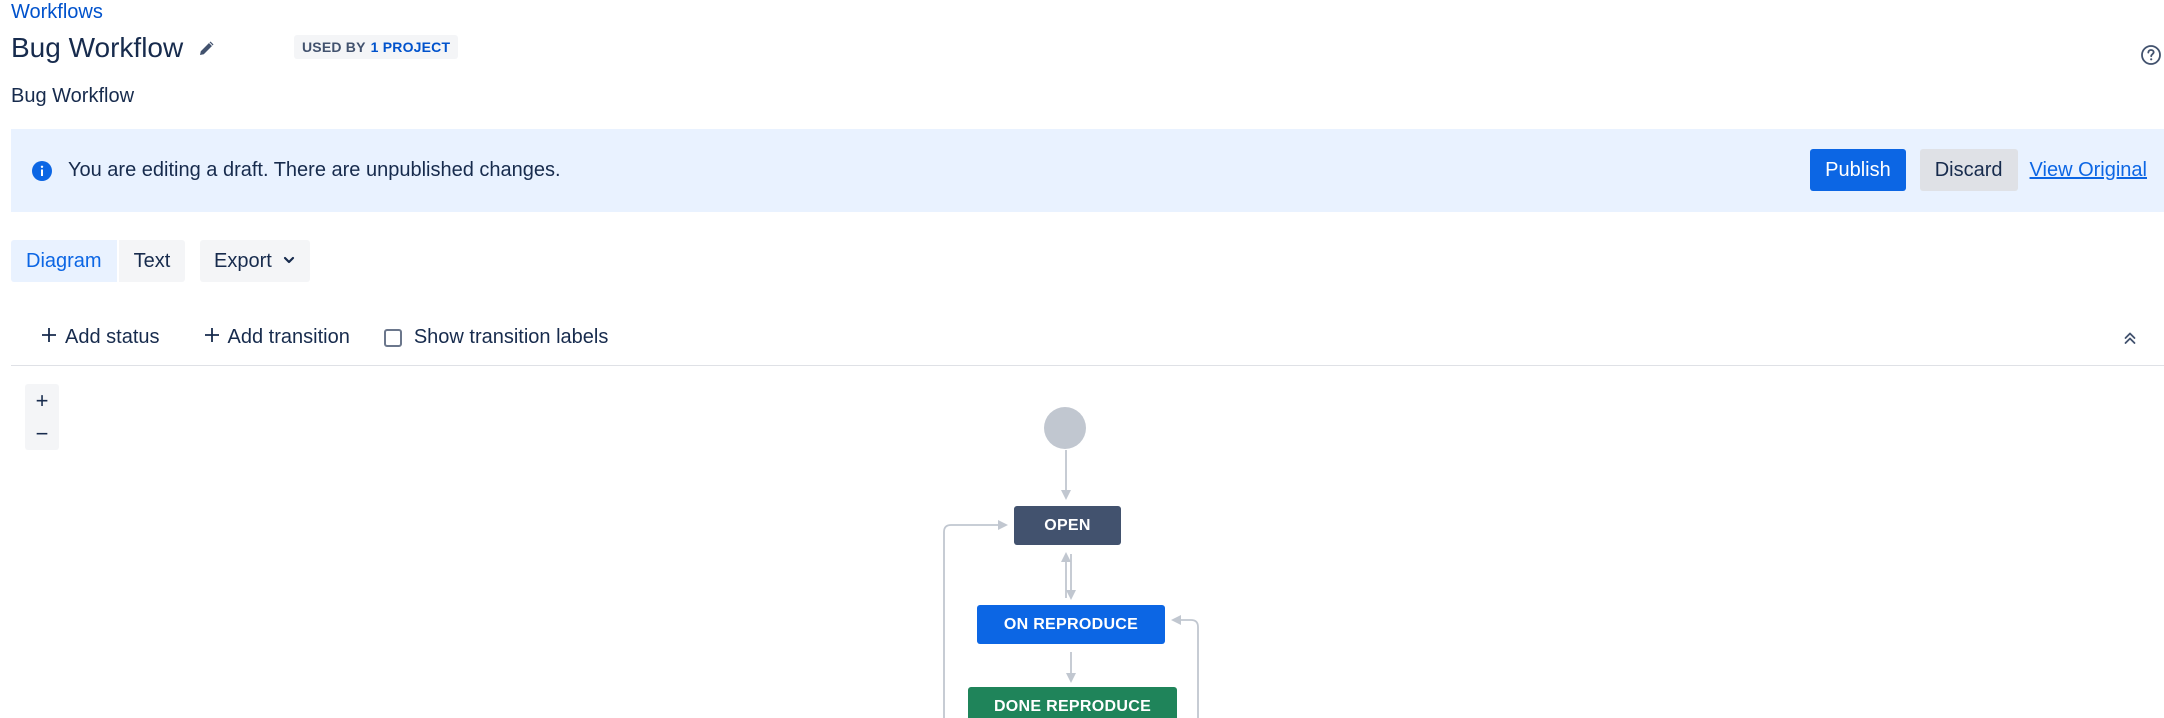 The height and width of the screenshot is (718, 2164). Describe the element at coordinates (288, 337) in the screenshot. I see `add-transition-label: Add transition` at that location.